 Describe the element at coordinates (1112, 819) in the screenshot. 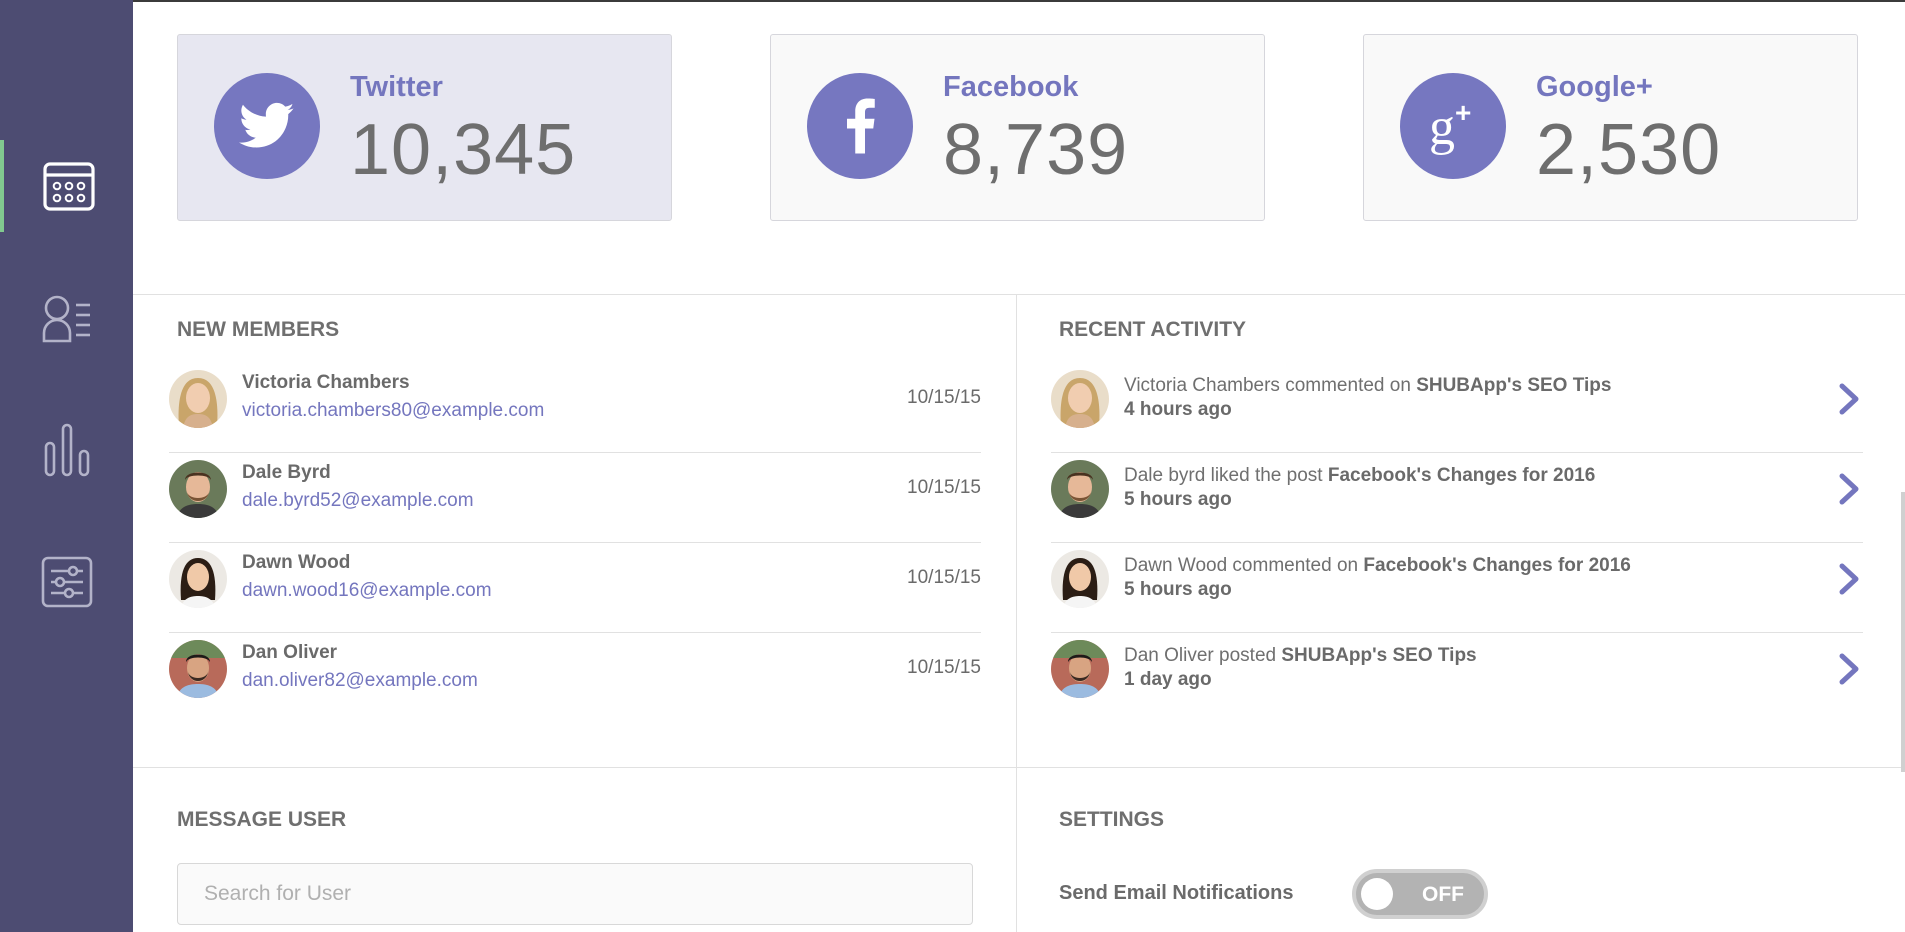

I see `settings-title: SETTINGS` at that location.